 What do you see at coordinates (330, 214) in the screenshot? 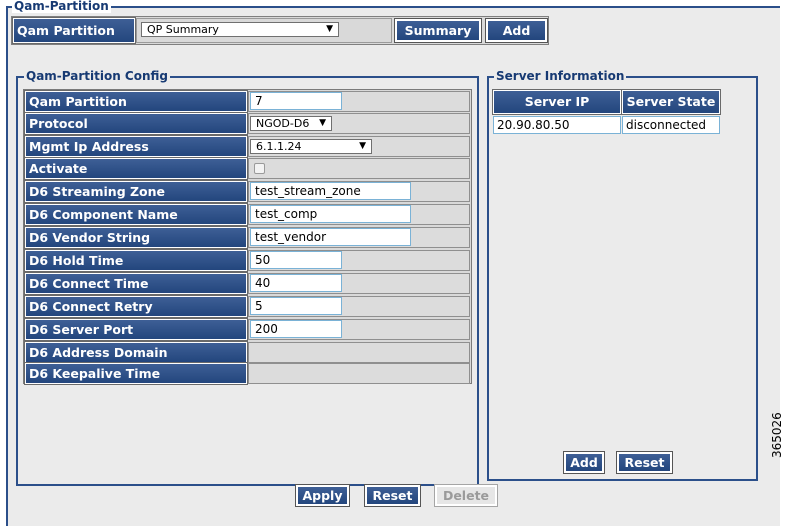
I see `field-input: test_comp` at bounding box center [330, 214].